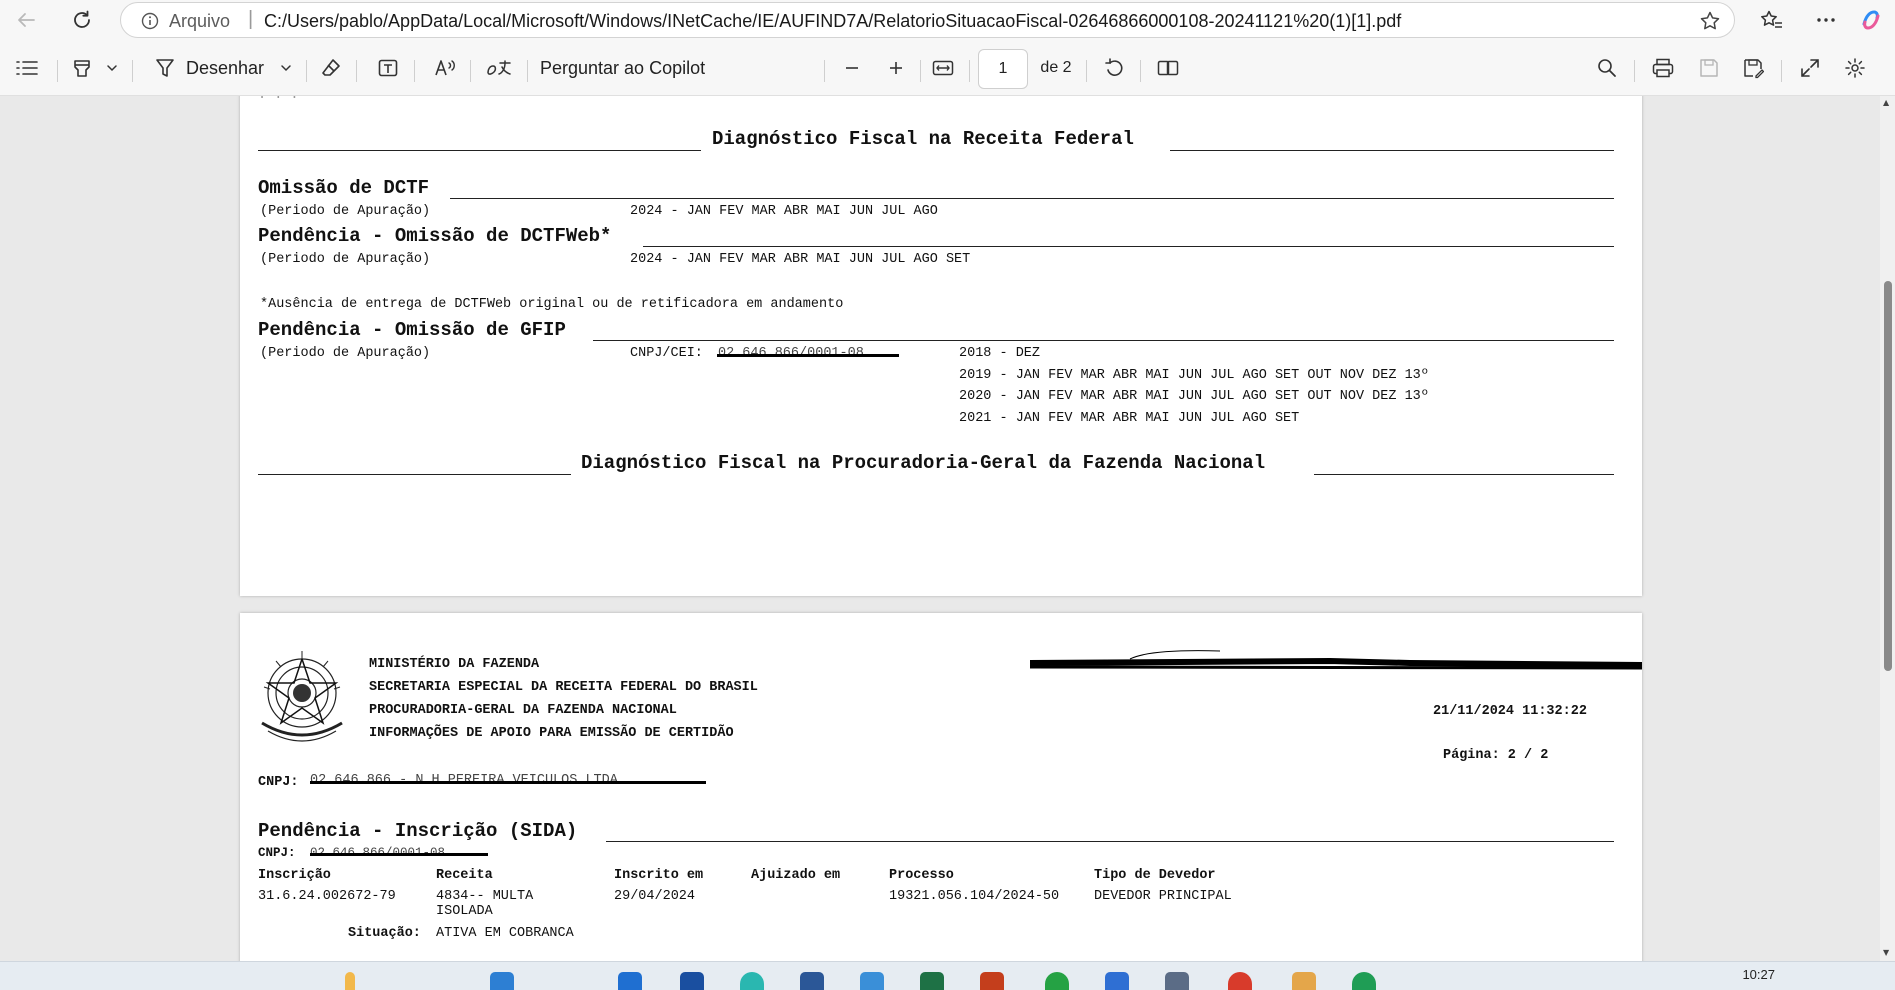 This screenshot has height=990, width=1895. What do you see at coordinates (1114, 68) in the screenshot?
I see `rotate-icon` at bounding box center [1114, 68].